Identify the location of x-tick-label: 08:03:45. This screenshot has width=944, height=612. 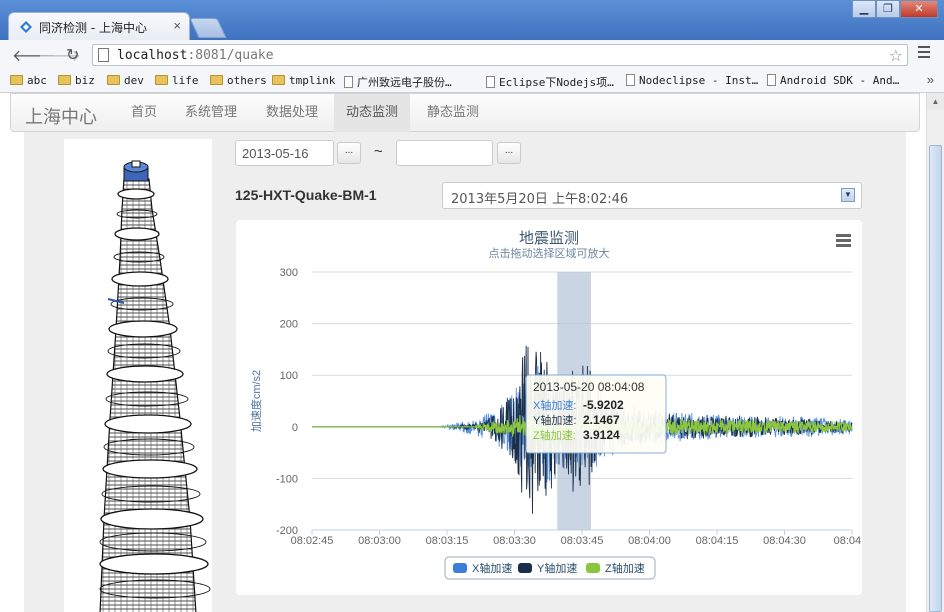
(582, 541).